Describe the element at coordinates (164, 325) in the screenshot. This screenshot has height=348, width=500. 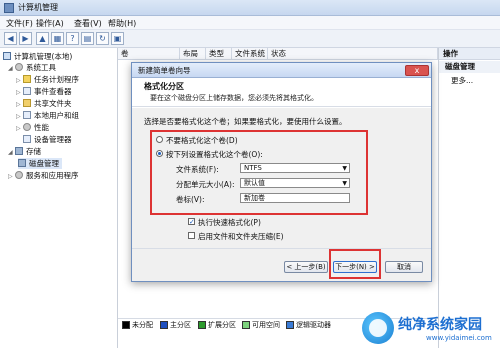
I see `legend-swatch-primary` at that location.